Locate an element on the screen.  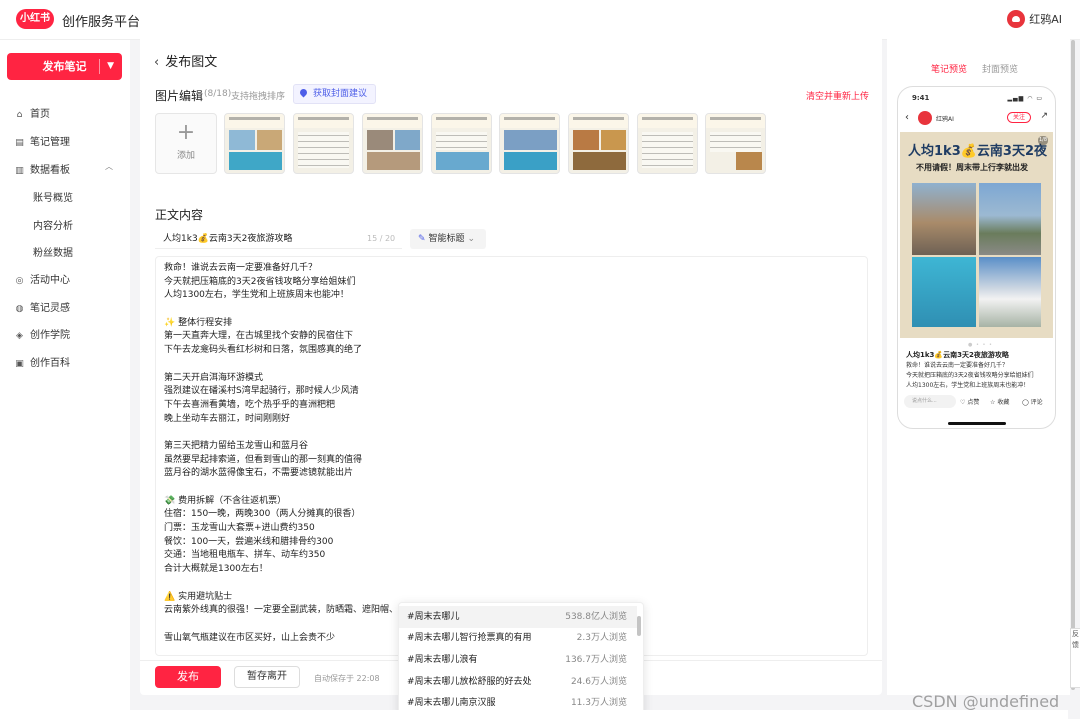
sidebar-item-label: 首页 is located at coordinates (40, 114).